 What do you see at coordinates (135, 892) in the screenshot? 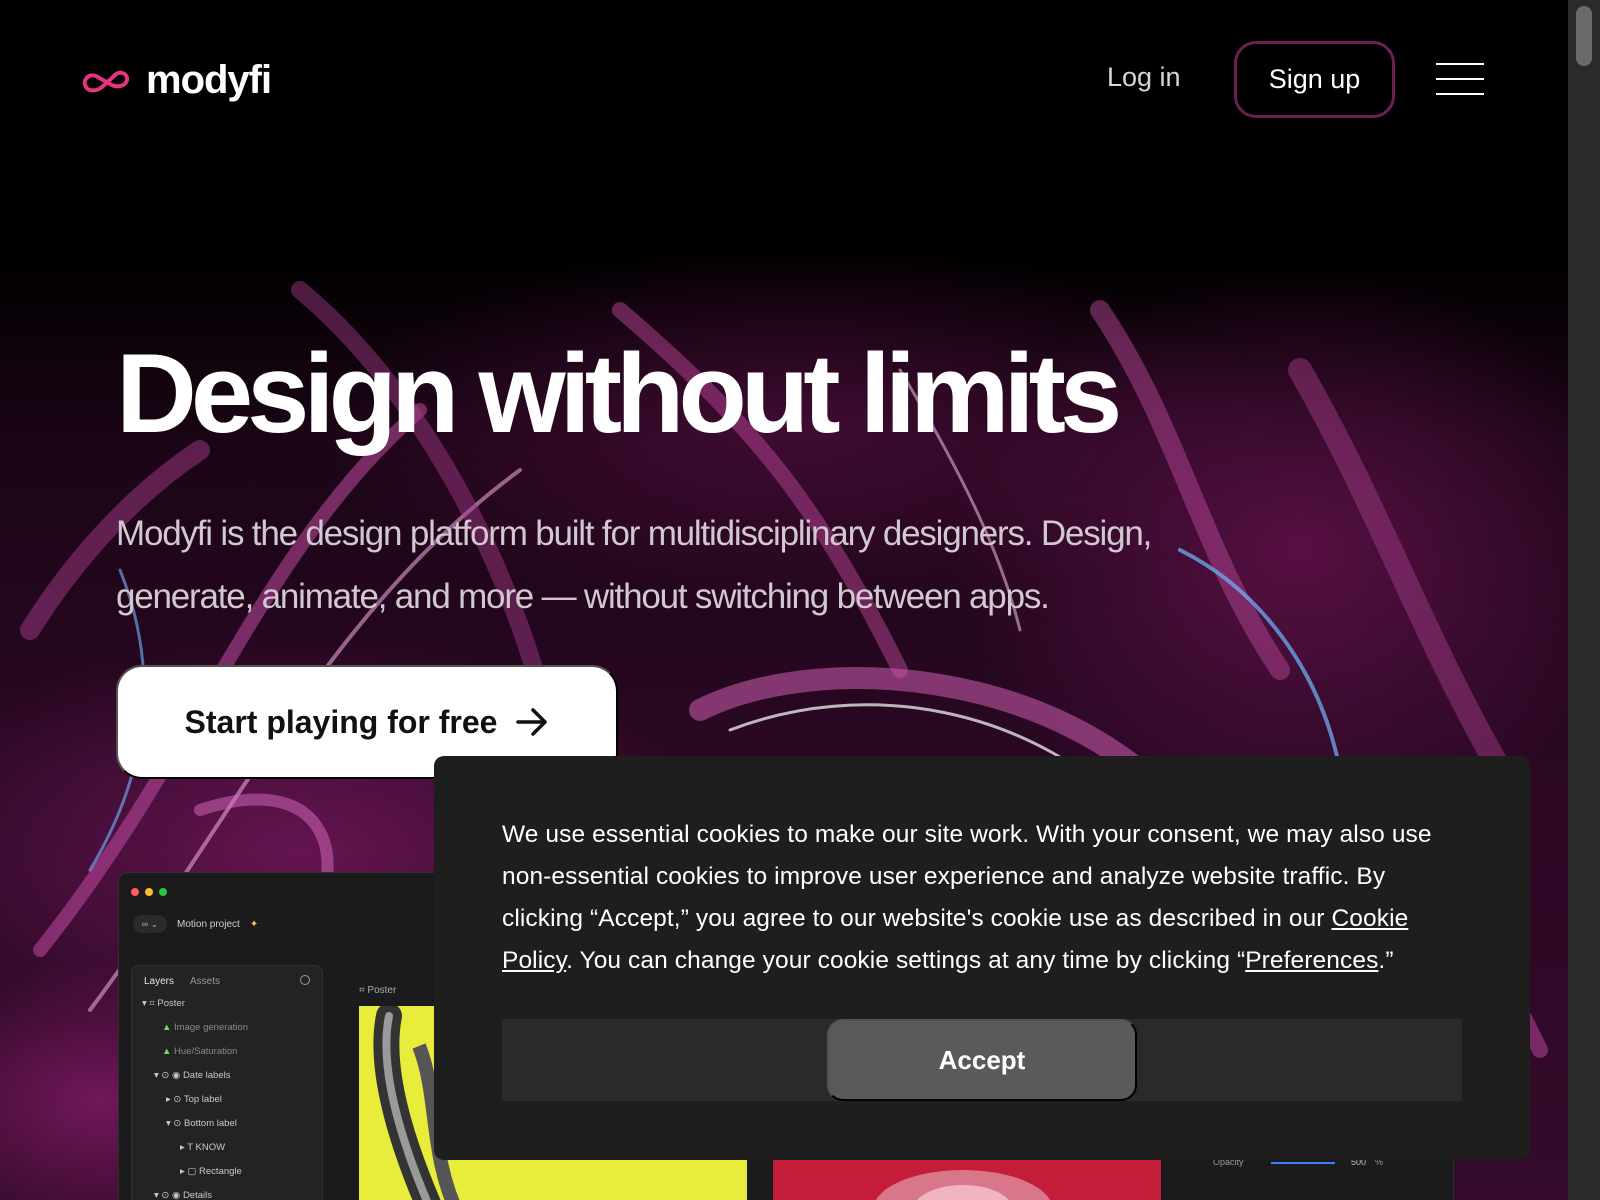
I see `window-close-dot` at bounding box center [135, 892].